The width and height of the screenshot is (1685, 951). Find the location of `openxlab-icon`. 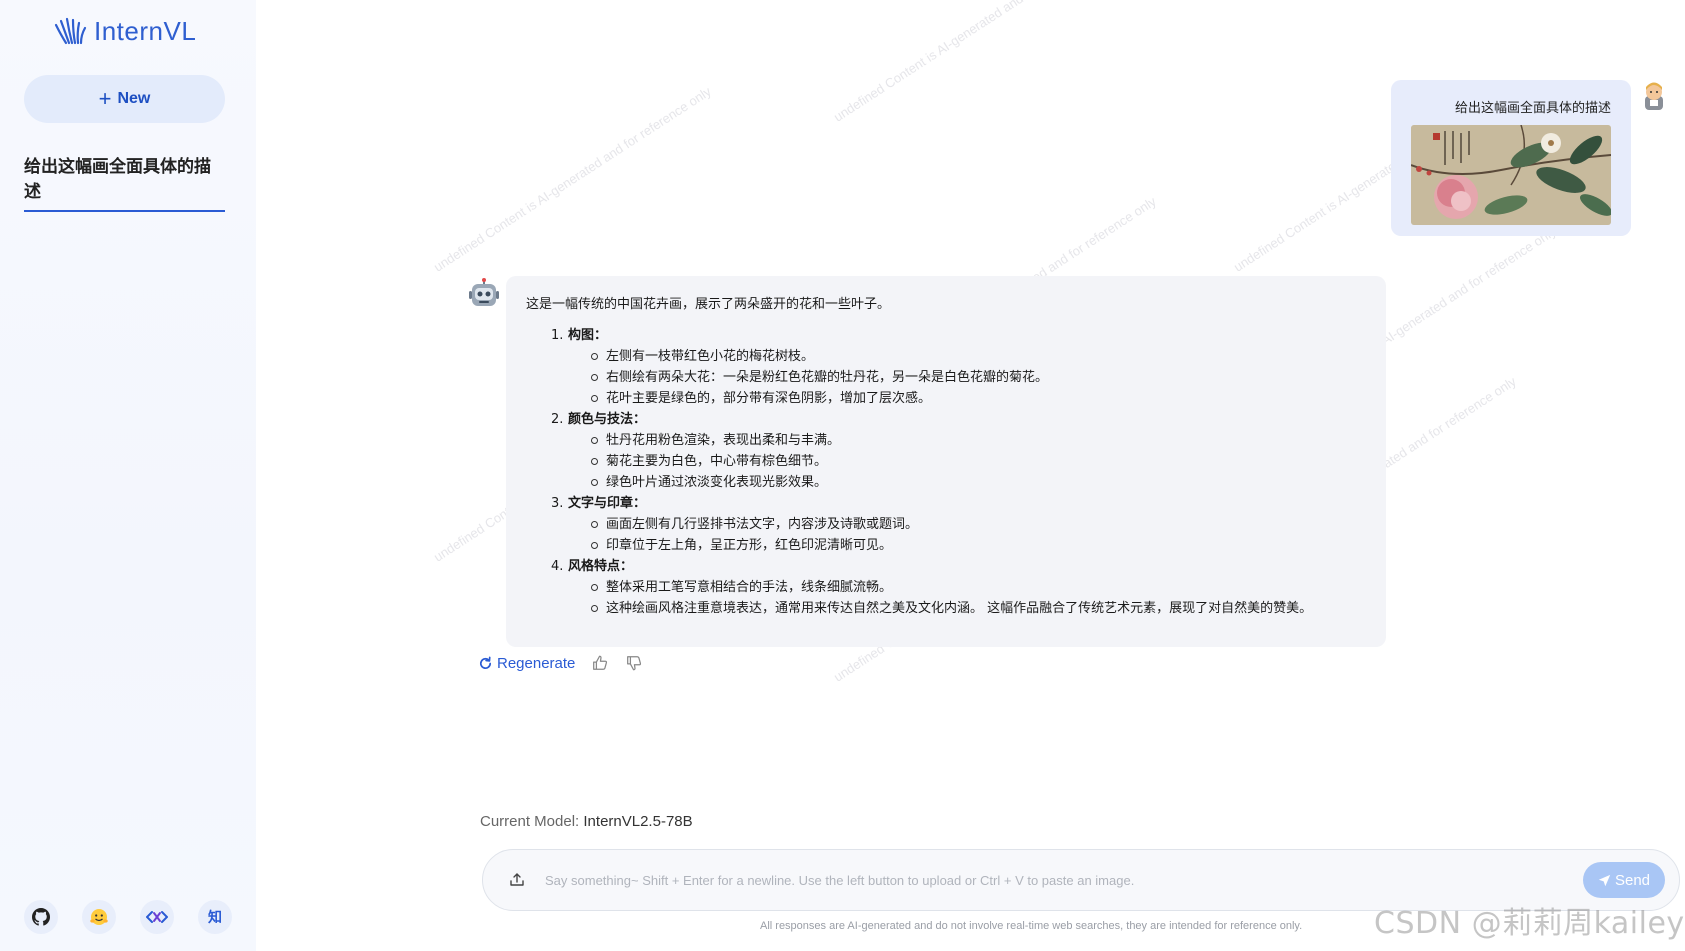

openxlab-icon is located at coordinates (157, 917).